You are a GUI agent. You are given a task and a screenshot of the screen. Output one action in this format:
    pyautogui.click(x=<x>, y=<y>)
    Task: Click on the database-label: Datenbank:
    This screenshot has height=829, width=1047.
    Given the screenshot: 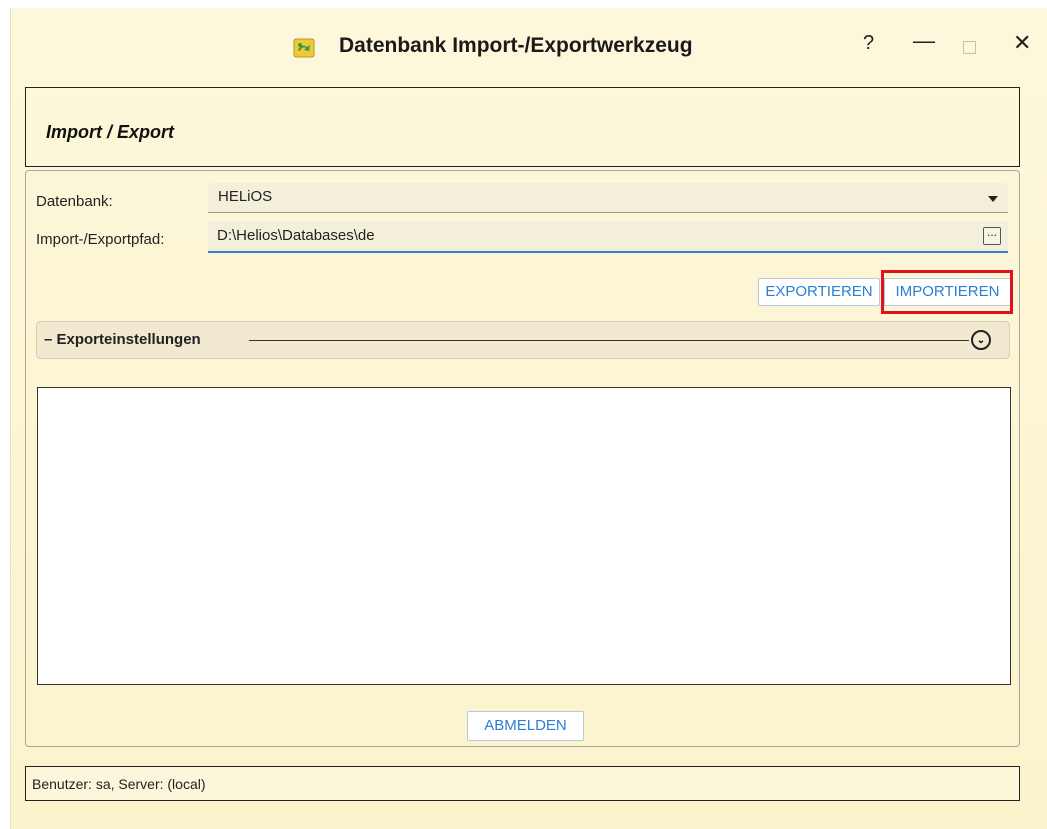 What is the action you would take?
    pyautogui.click(x=74, y=201)
    